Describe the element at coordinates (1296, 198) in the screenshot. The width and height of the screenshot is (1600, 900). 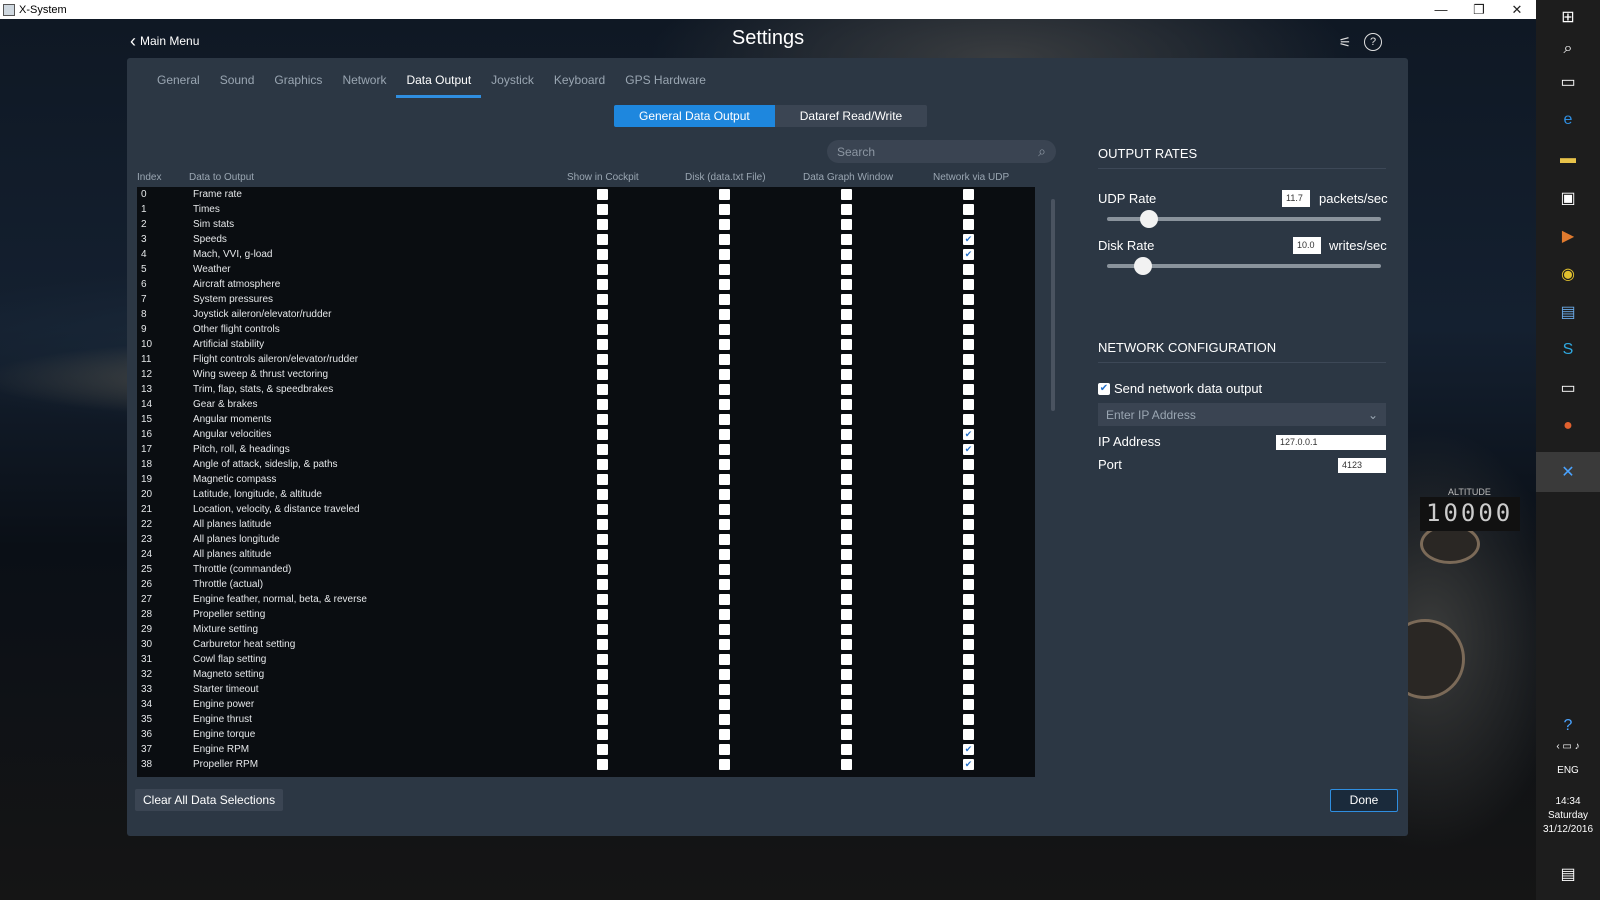
I see `udp-rate-value: 11.7` at that location.